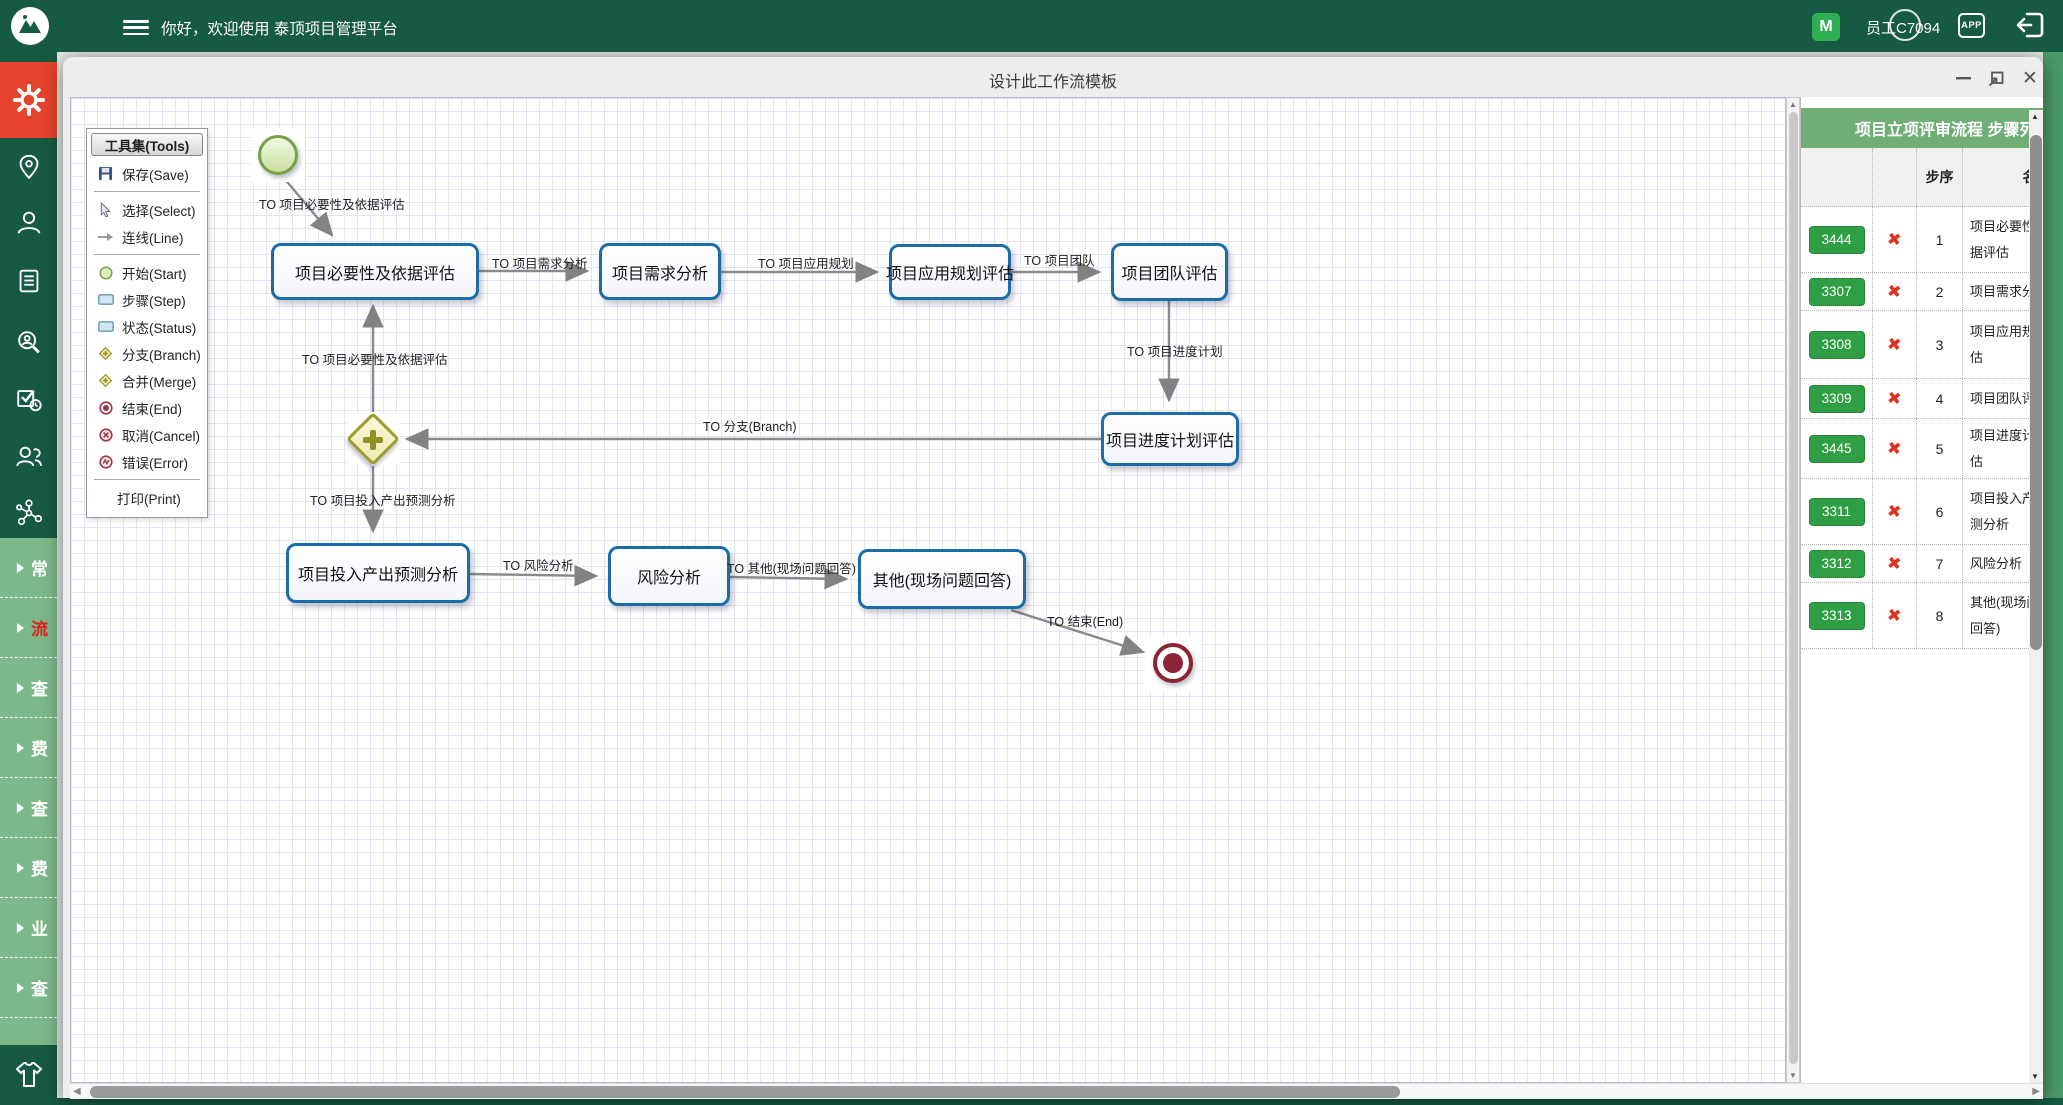  Describe the element at coordinates (1922, 292) in the screenshot. I see `table-row: 3307 ✖ 2 项目需求分析` at that location.